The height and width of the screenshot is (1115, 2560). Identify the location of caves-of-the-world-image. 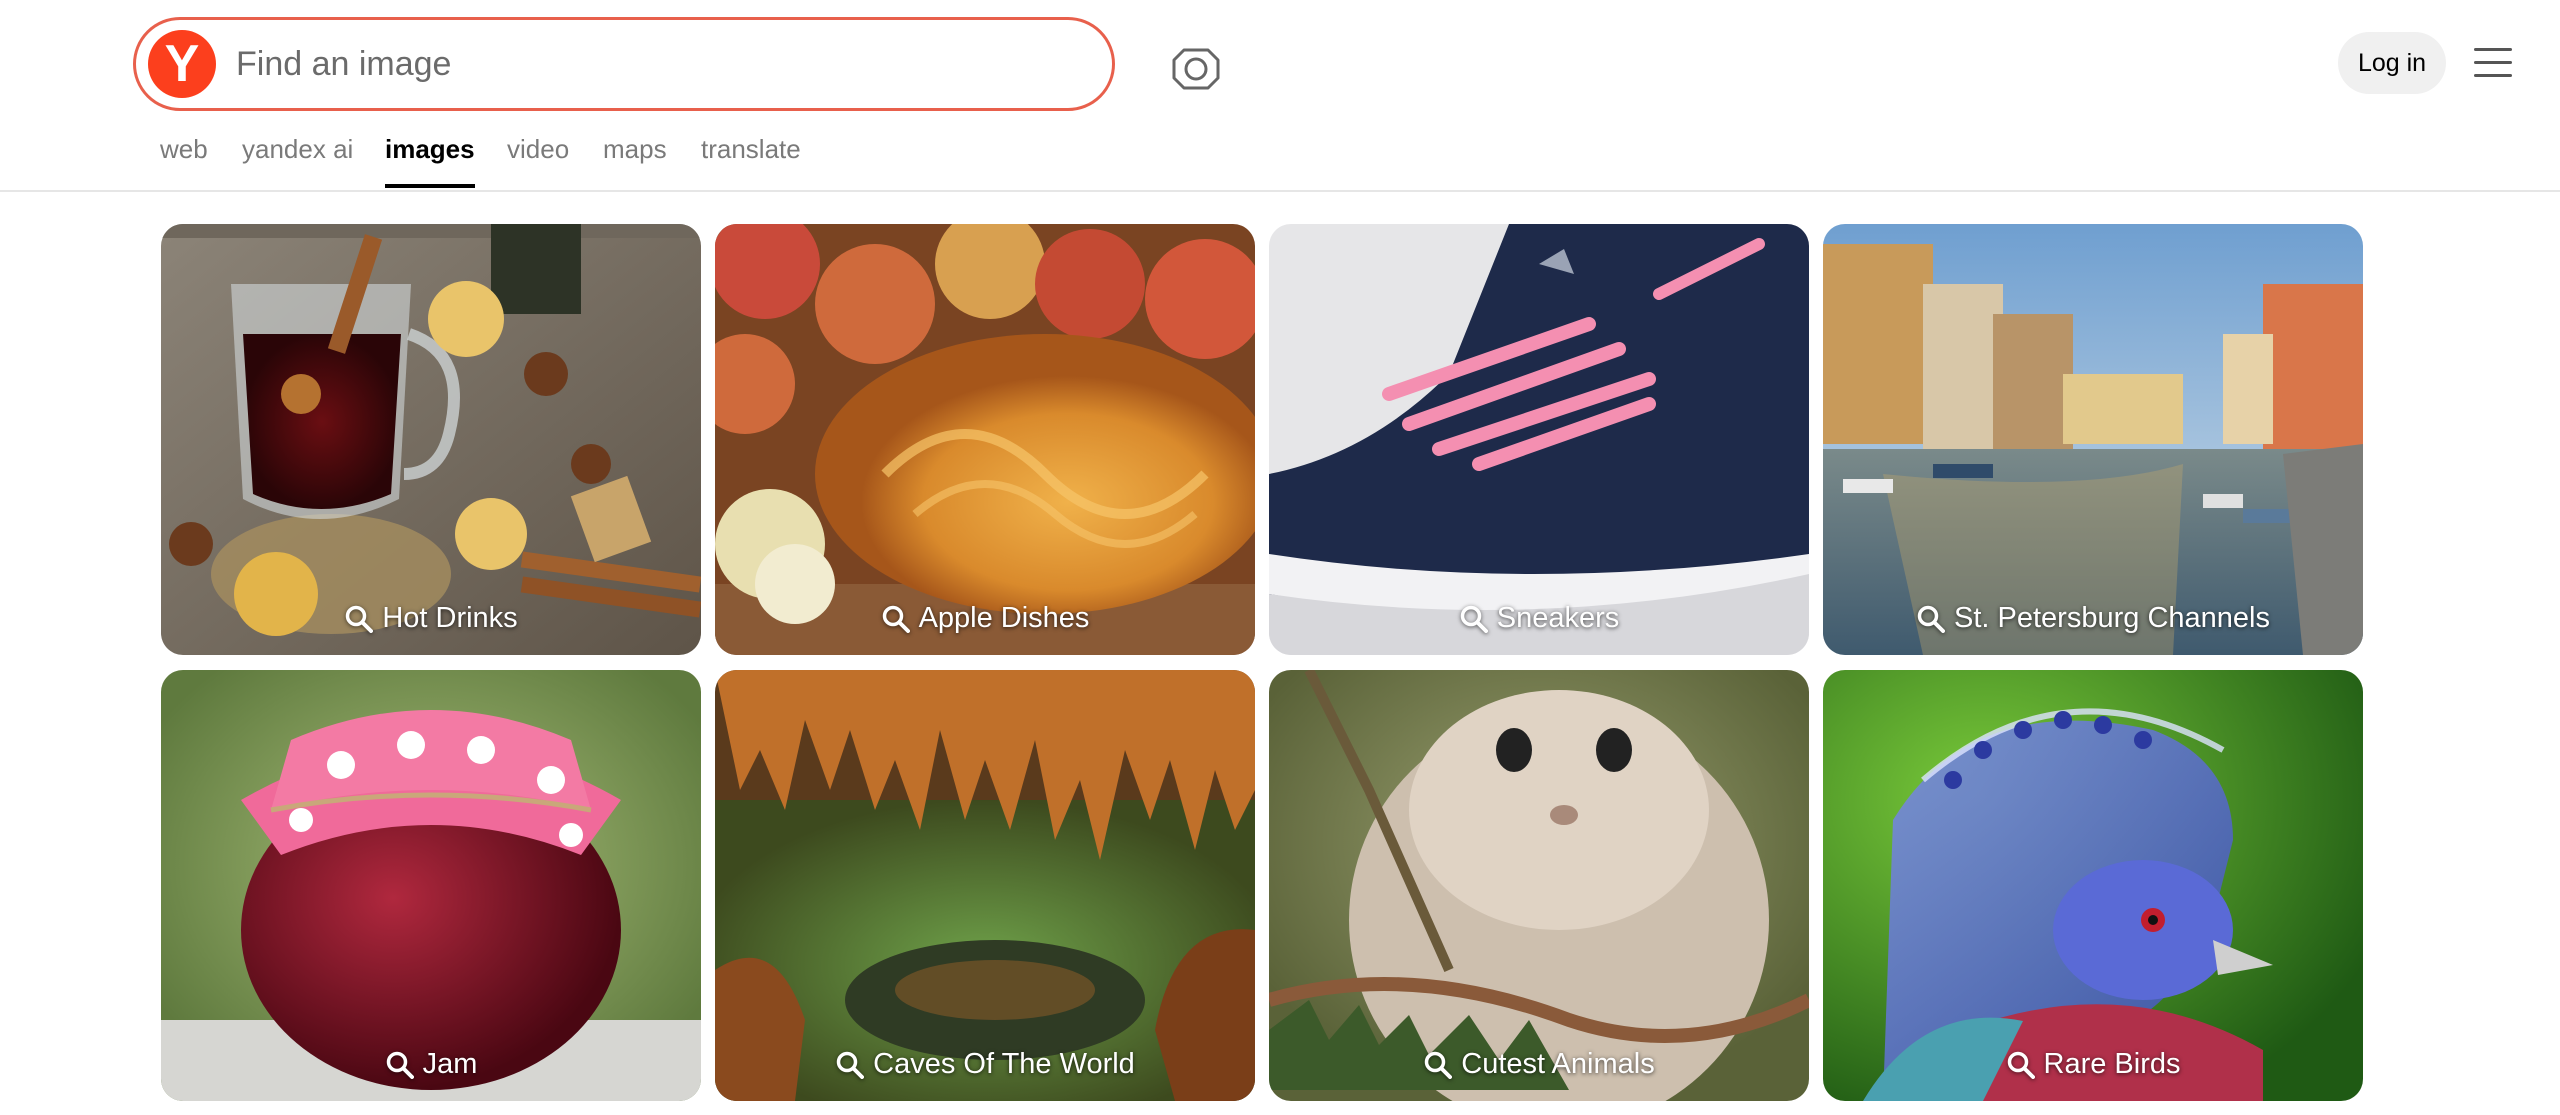
(985, 885).